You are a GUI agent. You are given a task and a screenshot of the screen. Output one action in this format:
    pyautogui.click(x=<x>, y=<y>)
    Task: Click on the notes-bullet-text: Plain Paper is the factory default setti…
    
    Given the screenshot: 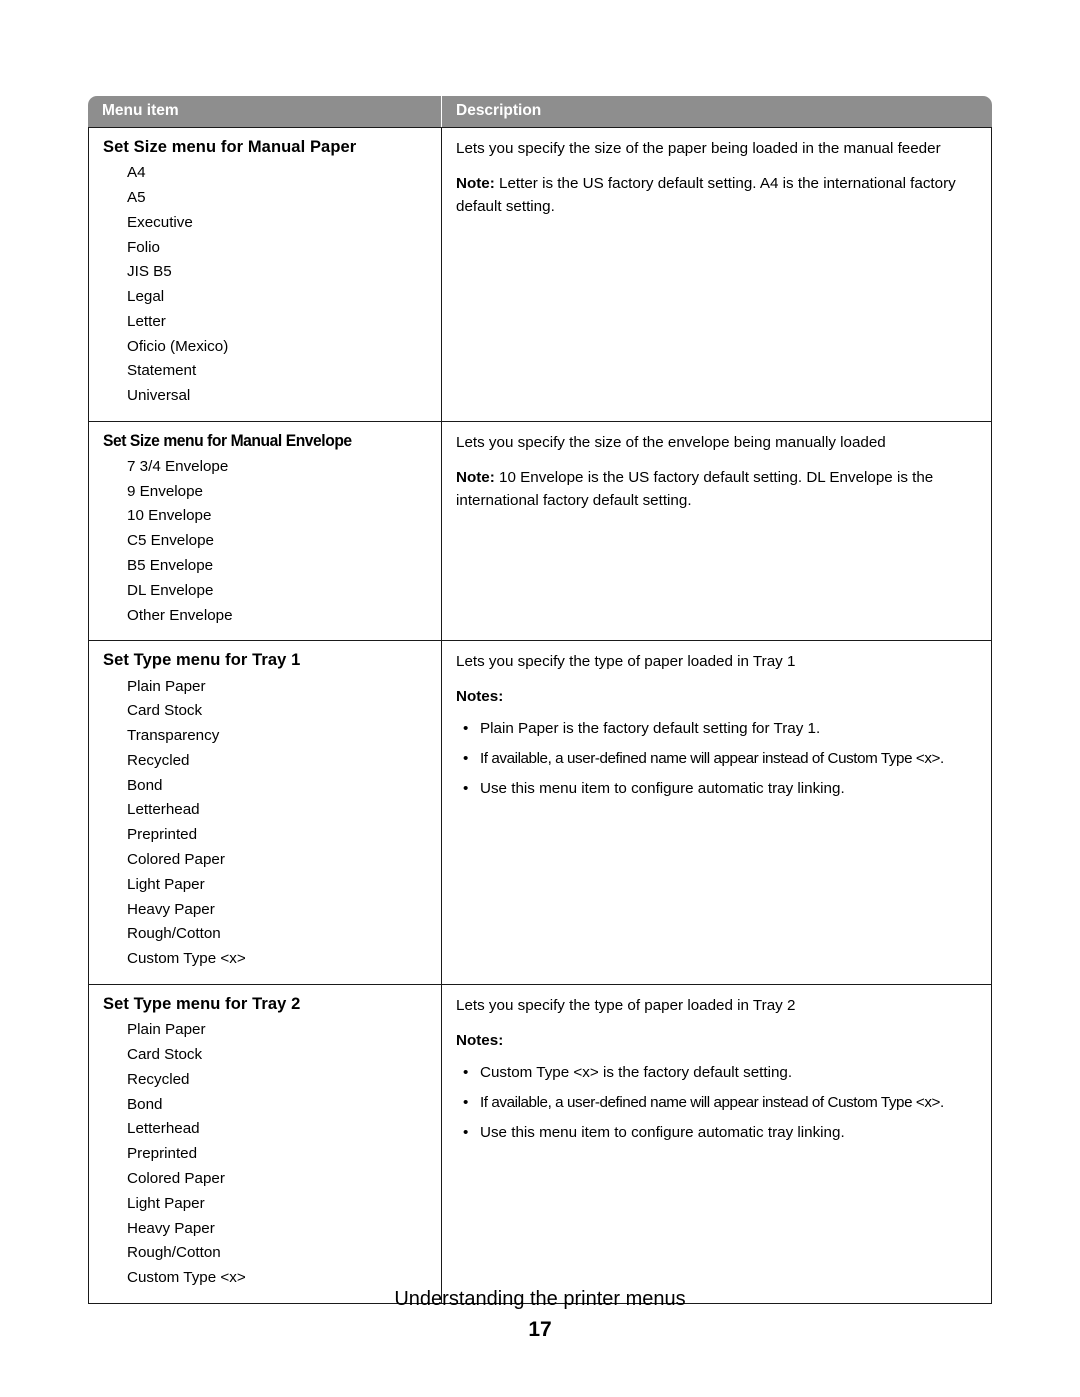 What is the action you would take?
    pyautogui.click(x=650, y=729)
    